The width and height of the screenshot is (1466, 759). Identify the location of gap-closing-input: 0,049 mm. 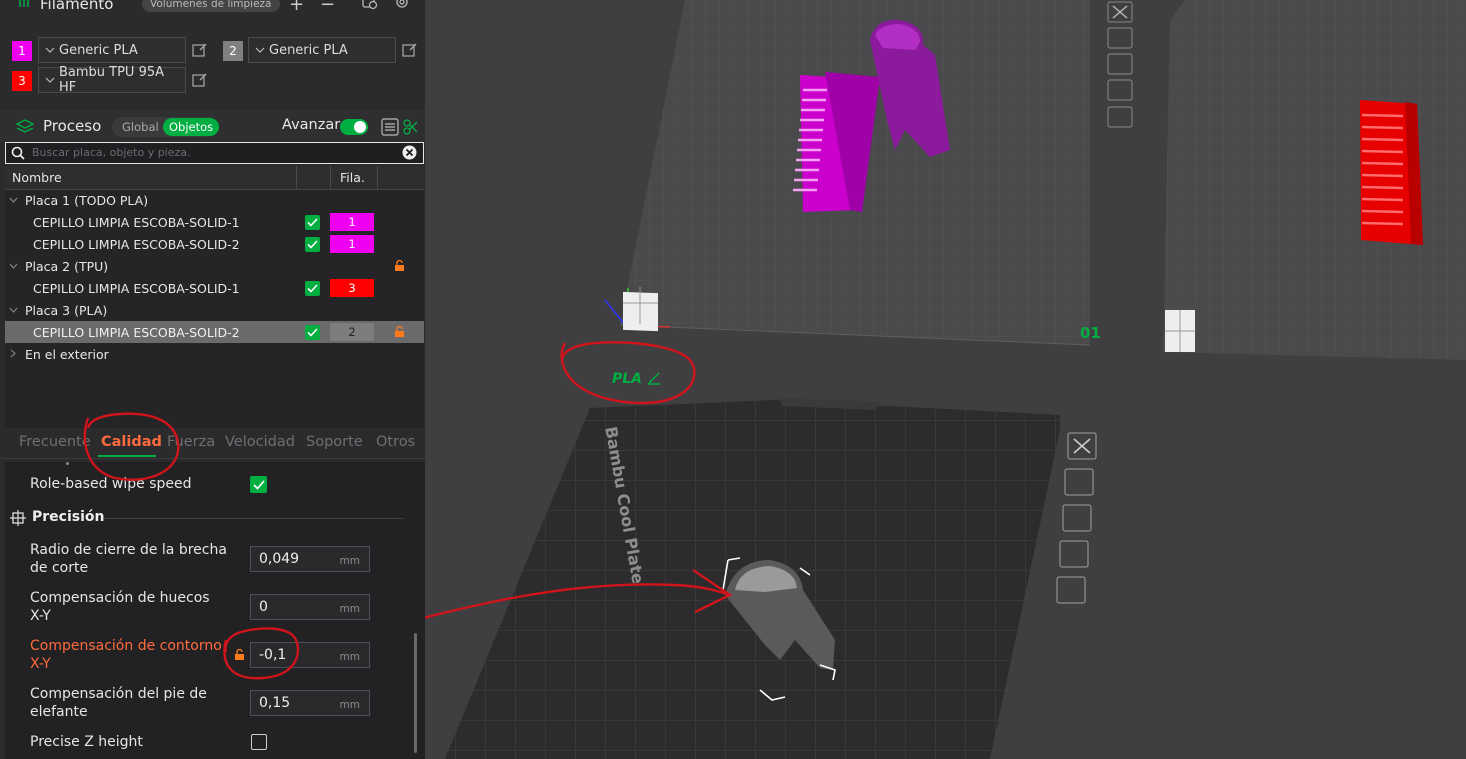
(310, 559).